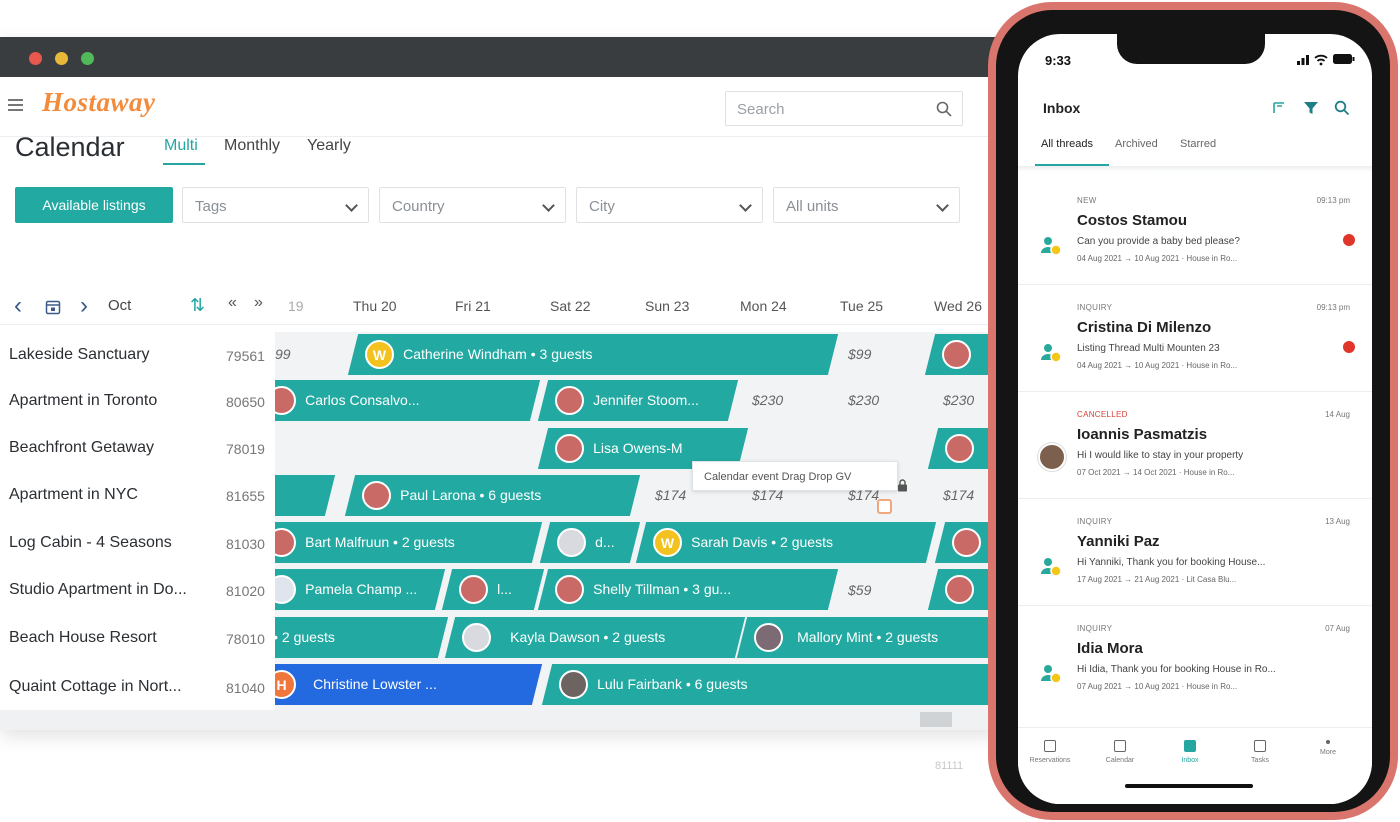  What do you see at coordinates (1198, 144) in the screenshot?
I see `tab-starred: Starred` at bounding box center [1198, 144].